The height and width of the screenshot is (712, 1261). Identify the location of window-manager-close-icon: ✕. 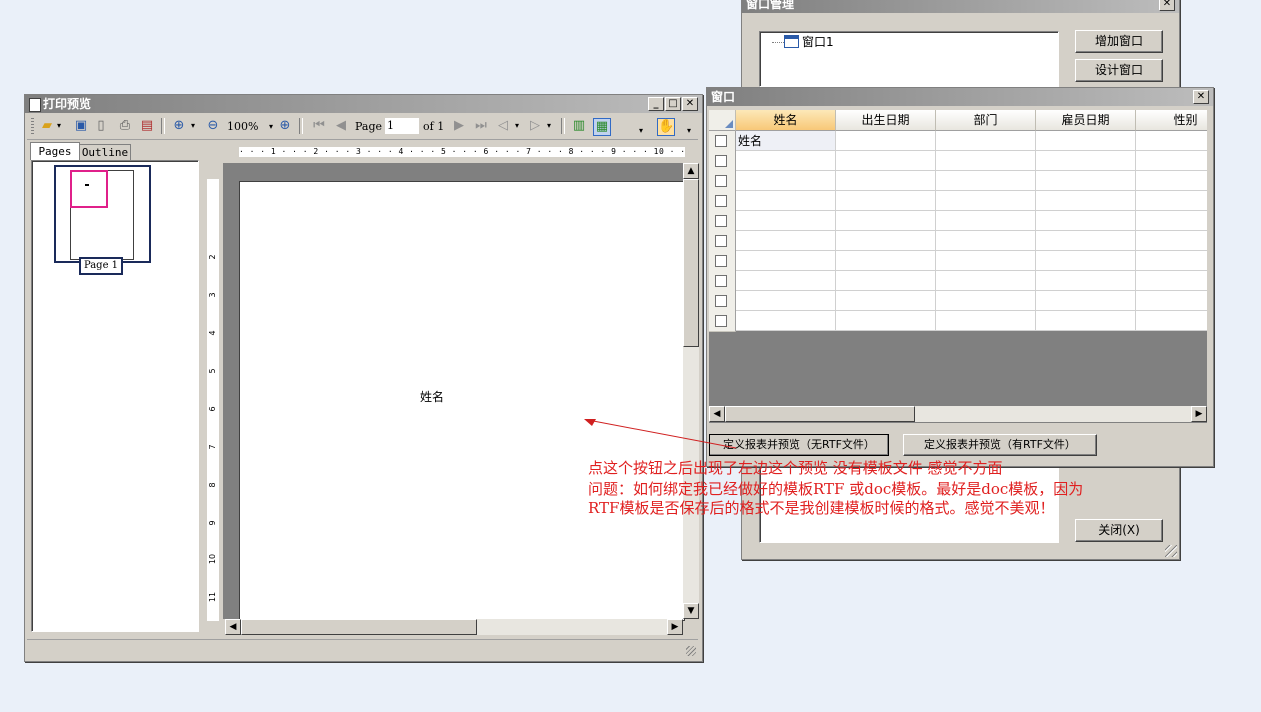
(1167, 5).